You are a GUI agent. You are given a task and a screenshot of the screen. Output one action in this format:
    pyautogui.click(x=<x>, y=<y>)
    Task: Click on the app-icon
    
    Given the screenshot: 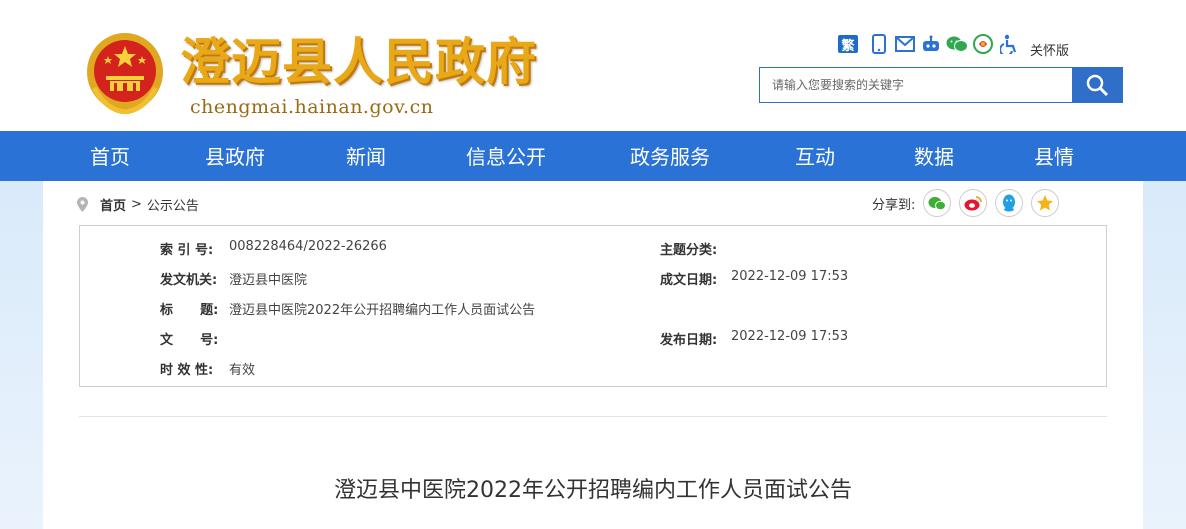 What is the action you would take?
    pyautogui.click(x=983, y=44)
    